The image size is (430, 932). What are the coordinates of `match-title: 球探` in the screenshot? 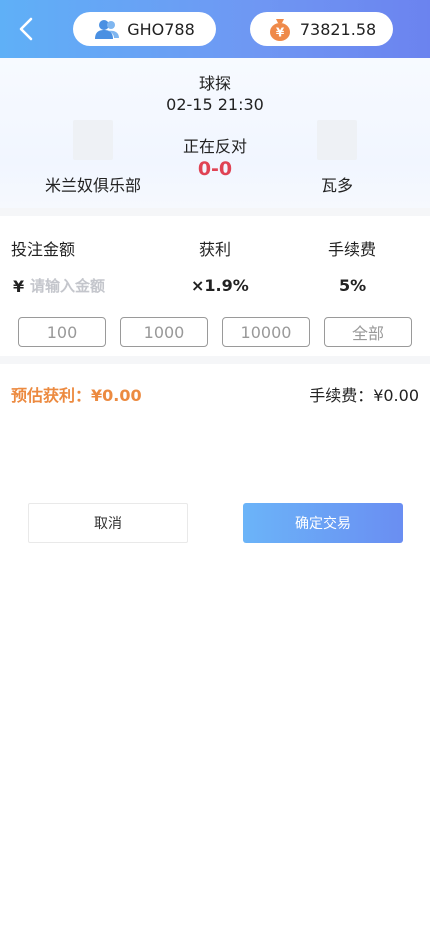 It's located at (214, 83).